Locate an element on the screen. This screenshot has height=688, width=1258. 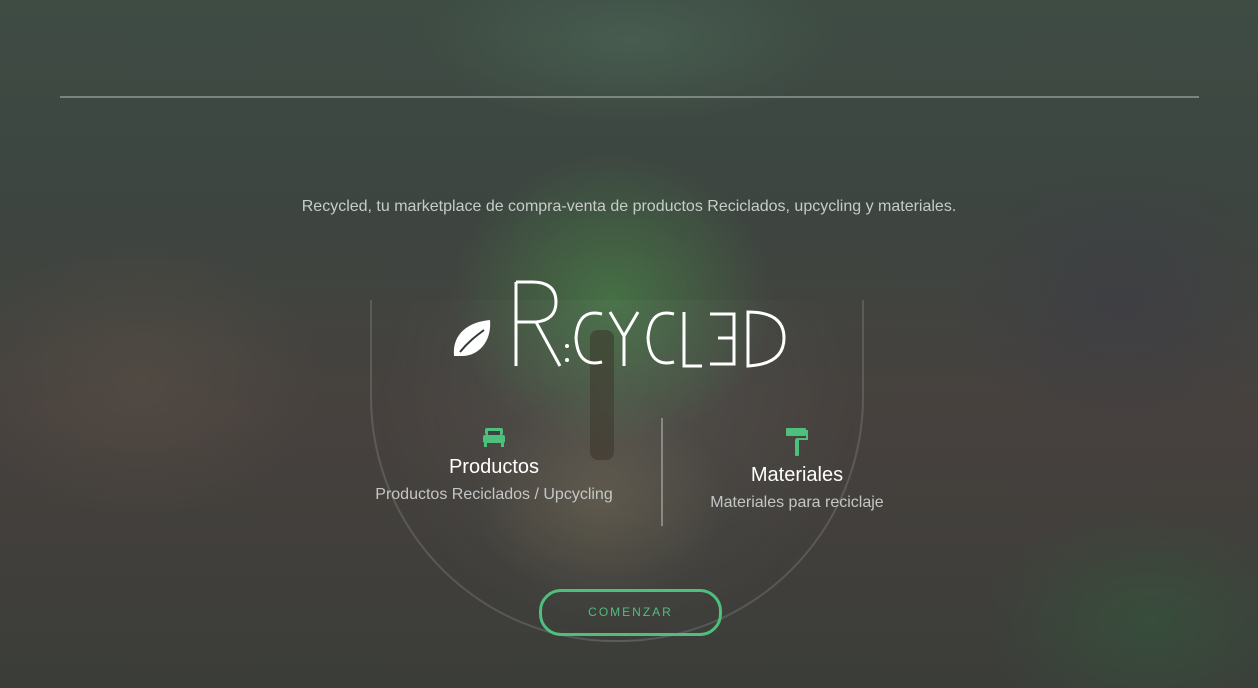
paint-roller-icon is located at coordinates (797, 442).